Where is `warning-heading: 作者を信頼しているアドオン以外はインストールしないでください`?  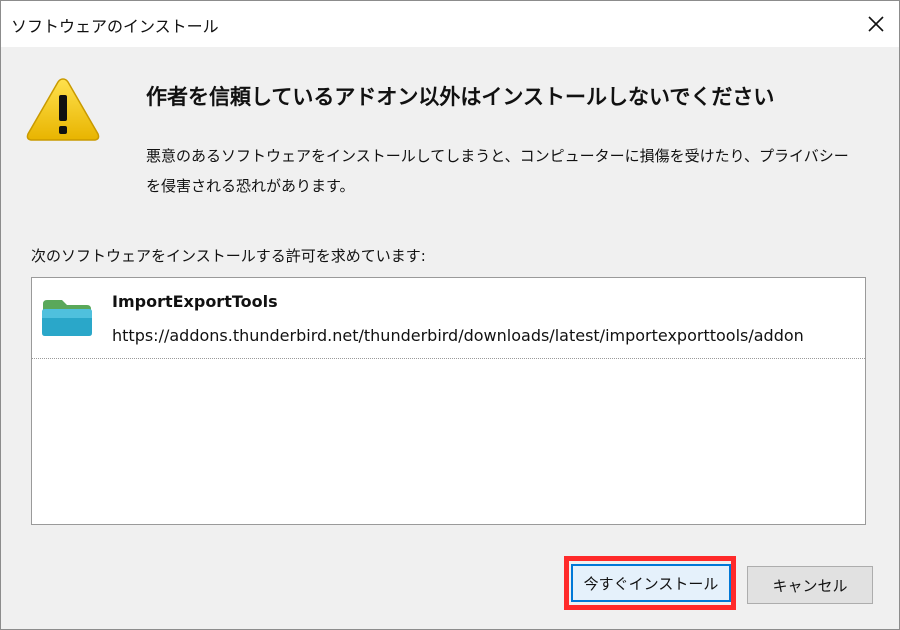
warning-heading: 作者を信頼しているアドオン以外はインストールしないでください is located at coordinates (460, 97).